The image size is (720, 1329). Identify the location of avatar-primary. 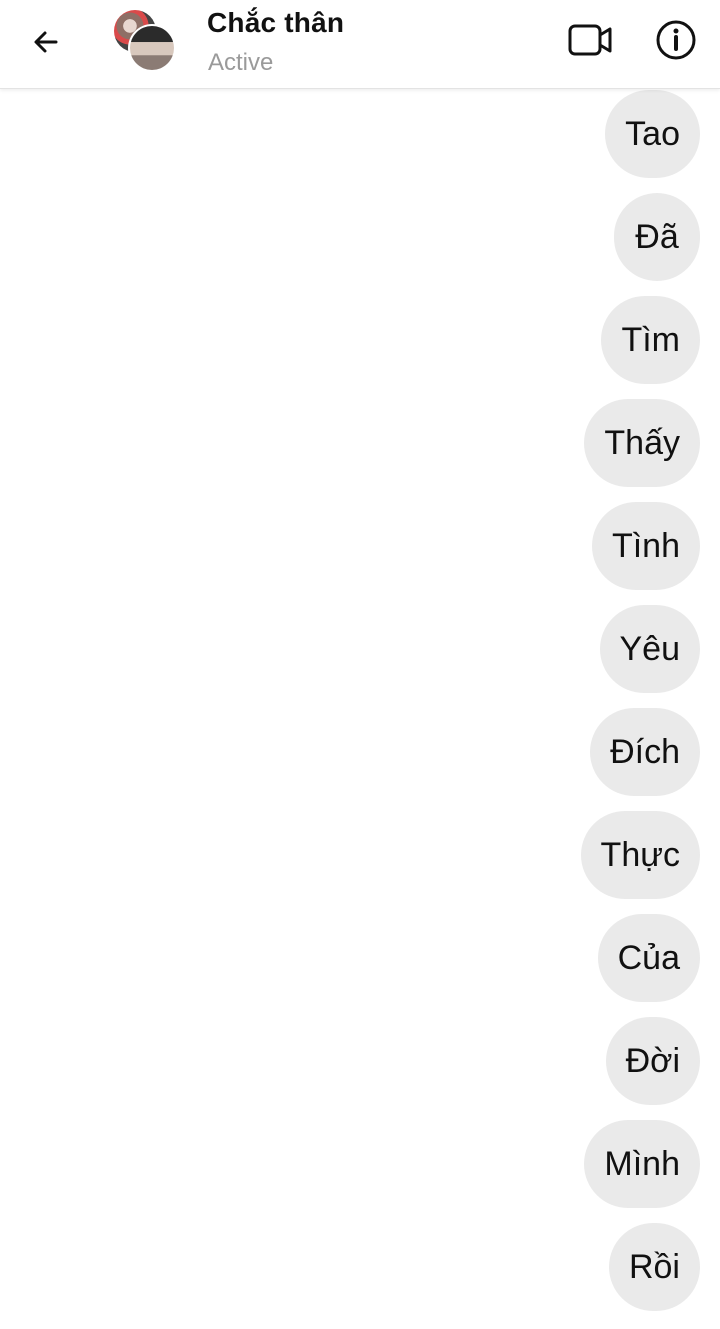
(152, 48).